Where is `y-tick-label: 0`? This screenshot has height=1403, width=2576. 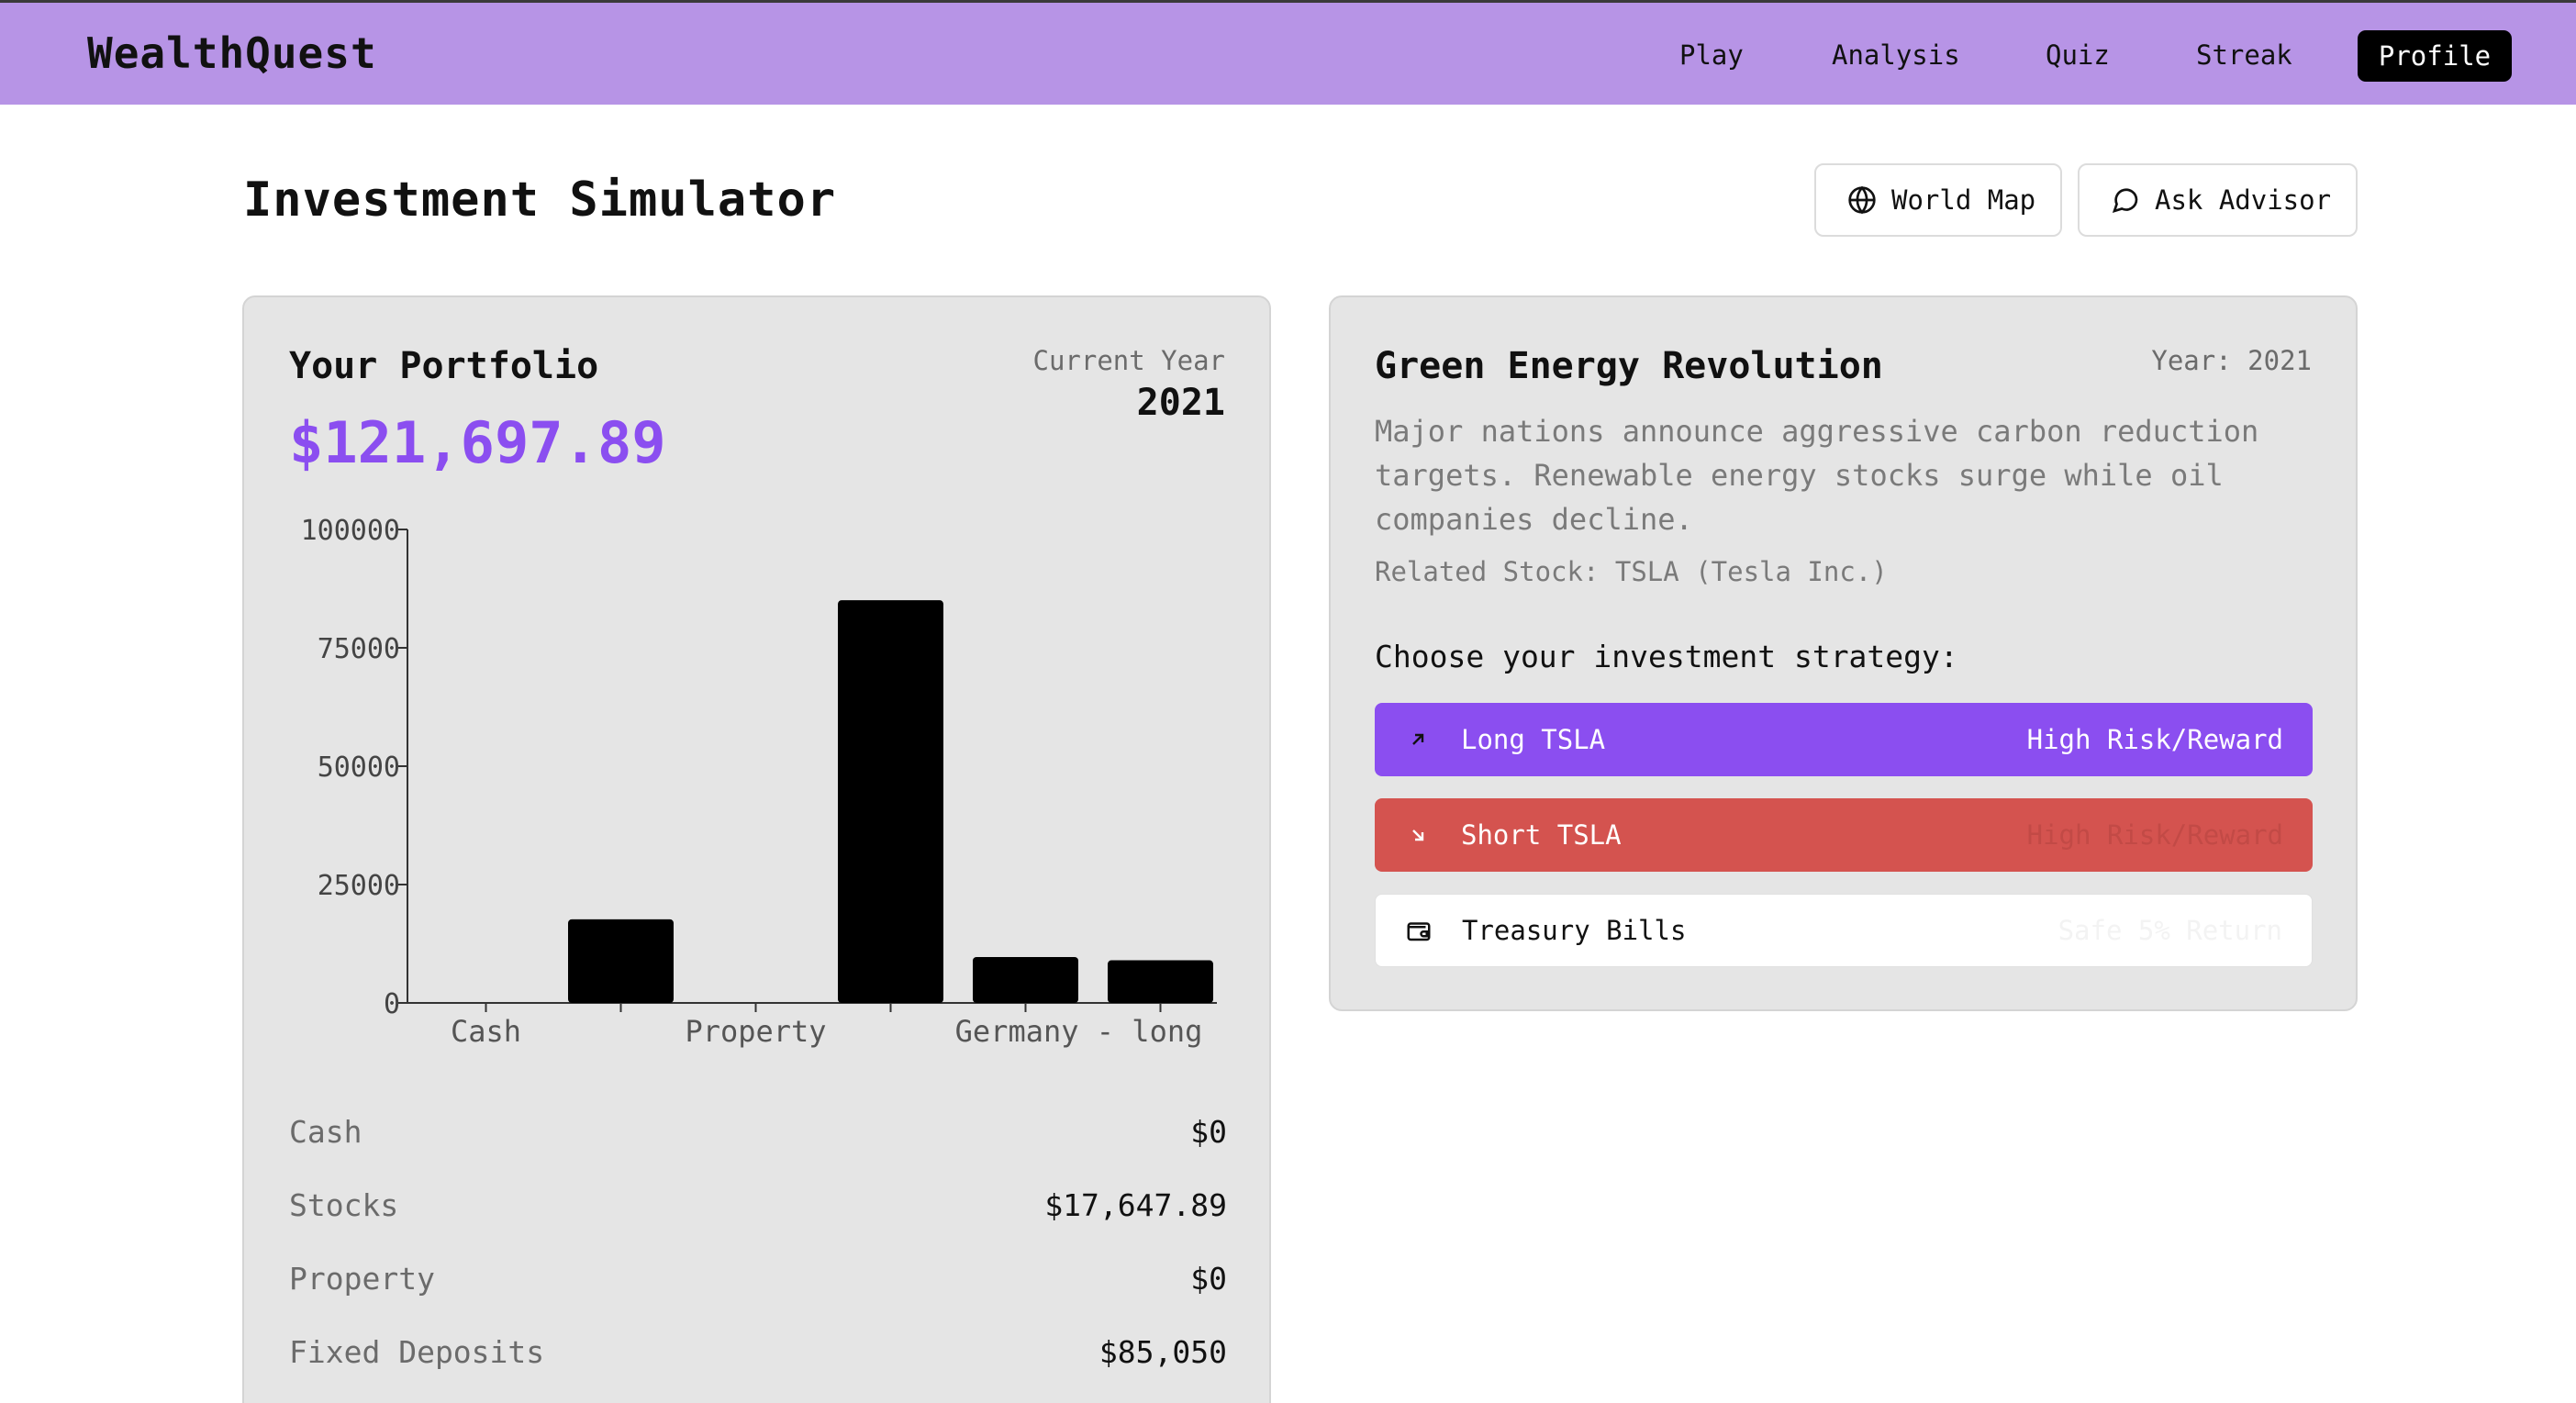
y-tick-label: 0 is located at coordinates (392, 1004).